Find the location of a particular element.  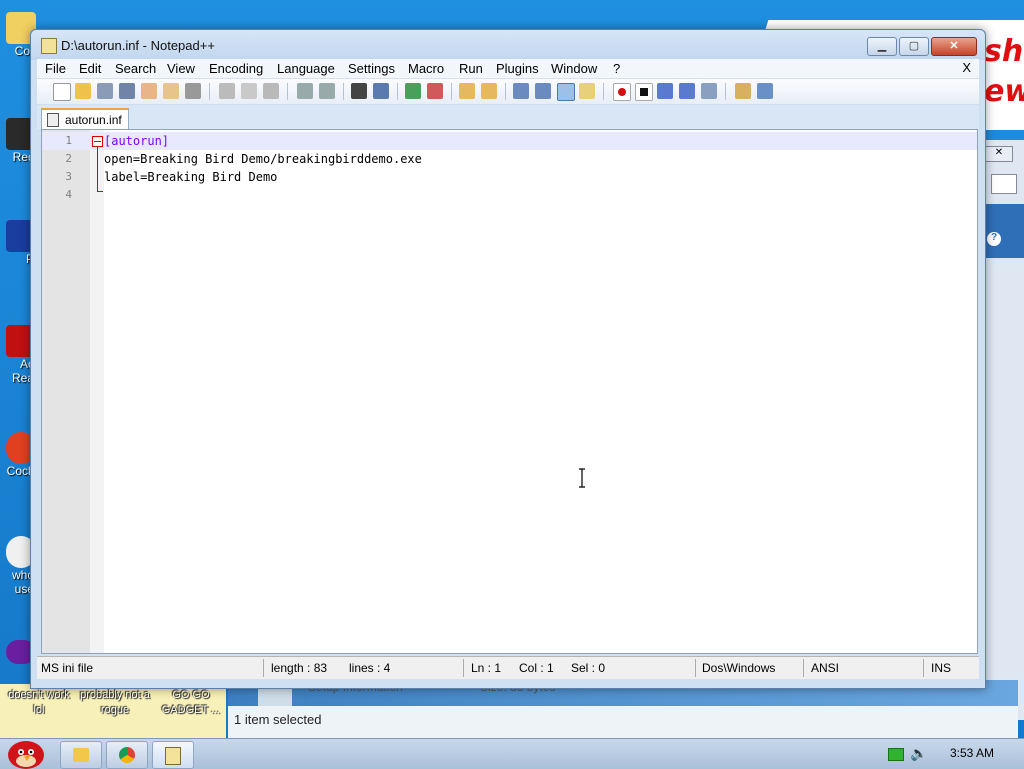

desktop-icon-p: P is located at coordinates (18, 243).